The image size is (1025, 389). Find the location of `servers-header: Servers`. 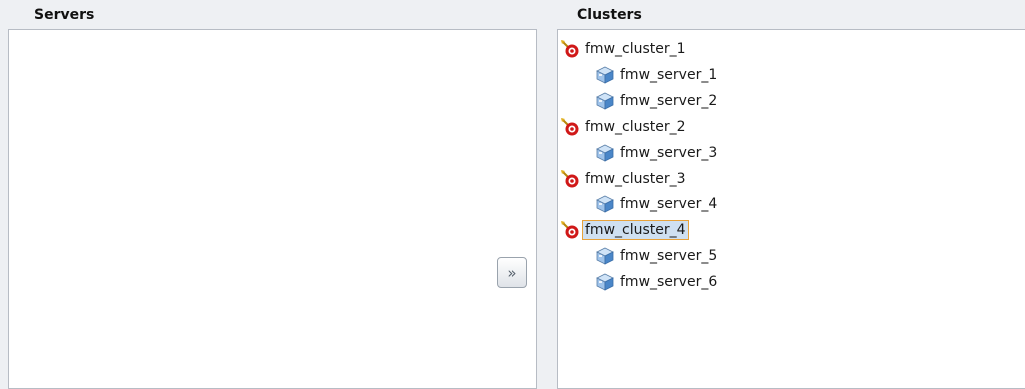

servers-header: Servers is located at coordinates (64, 15).